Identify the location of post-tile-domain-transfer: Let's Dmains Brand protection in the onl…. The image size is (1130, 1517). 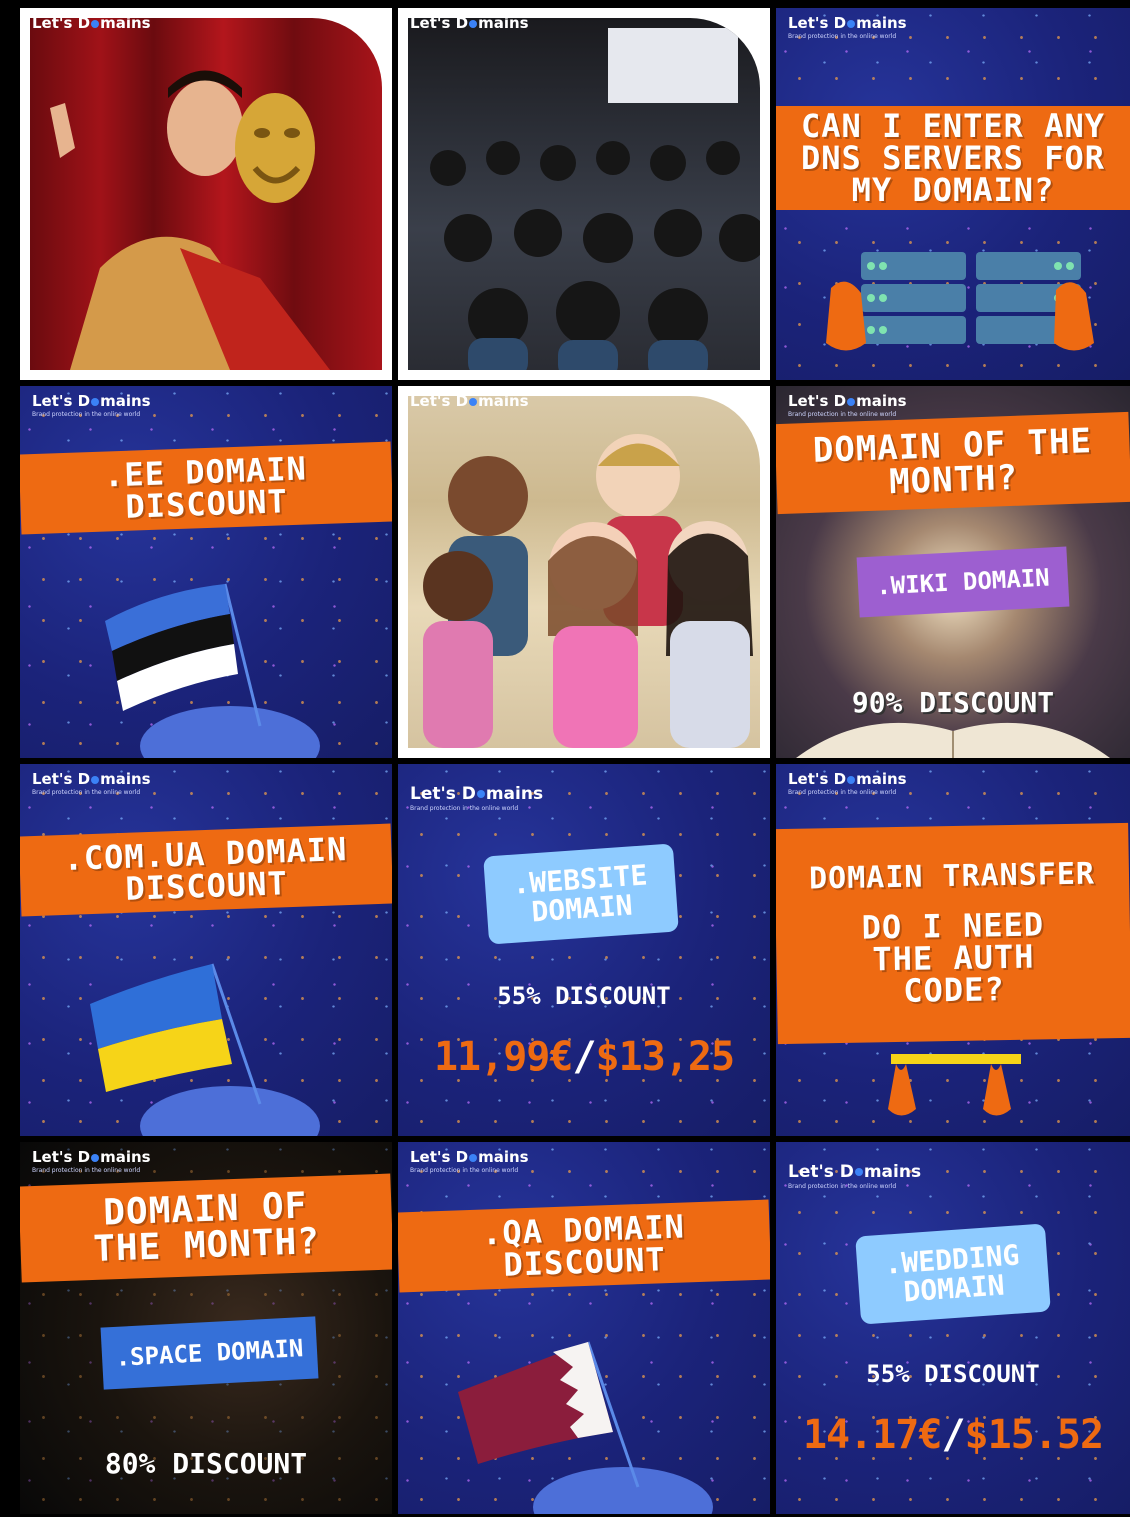
(953, 950).